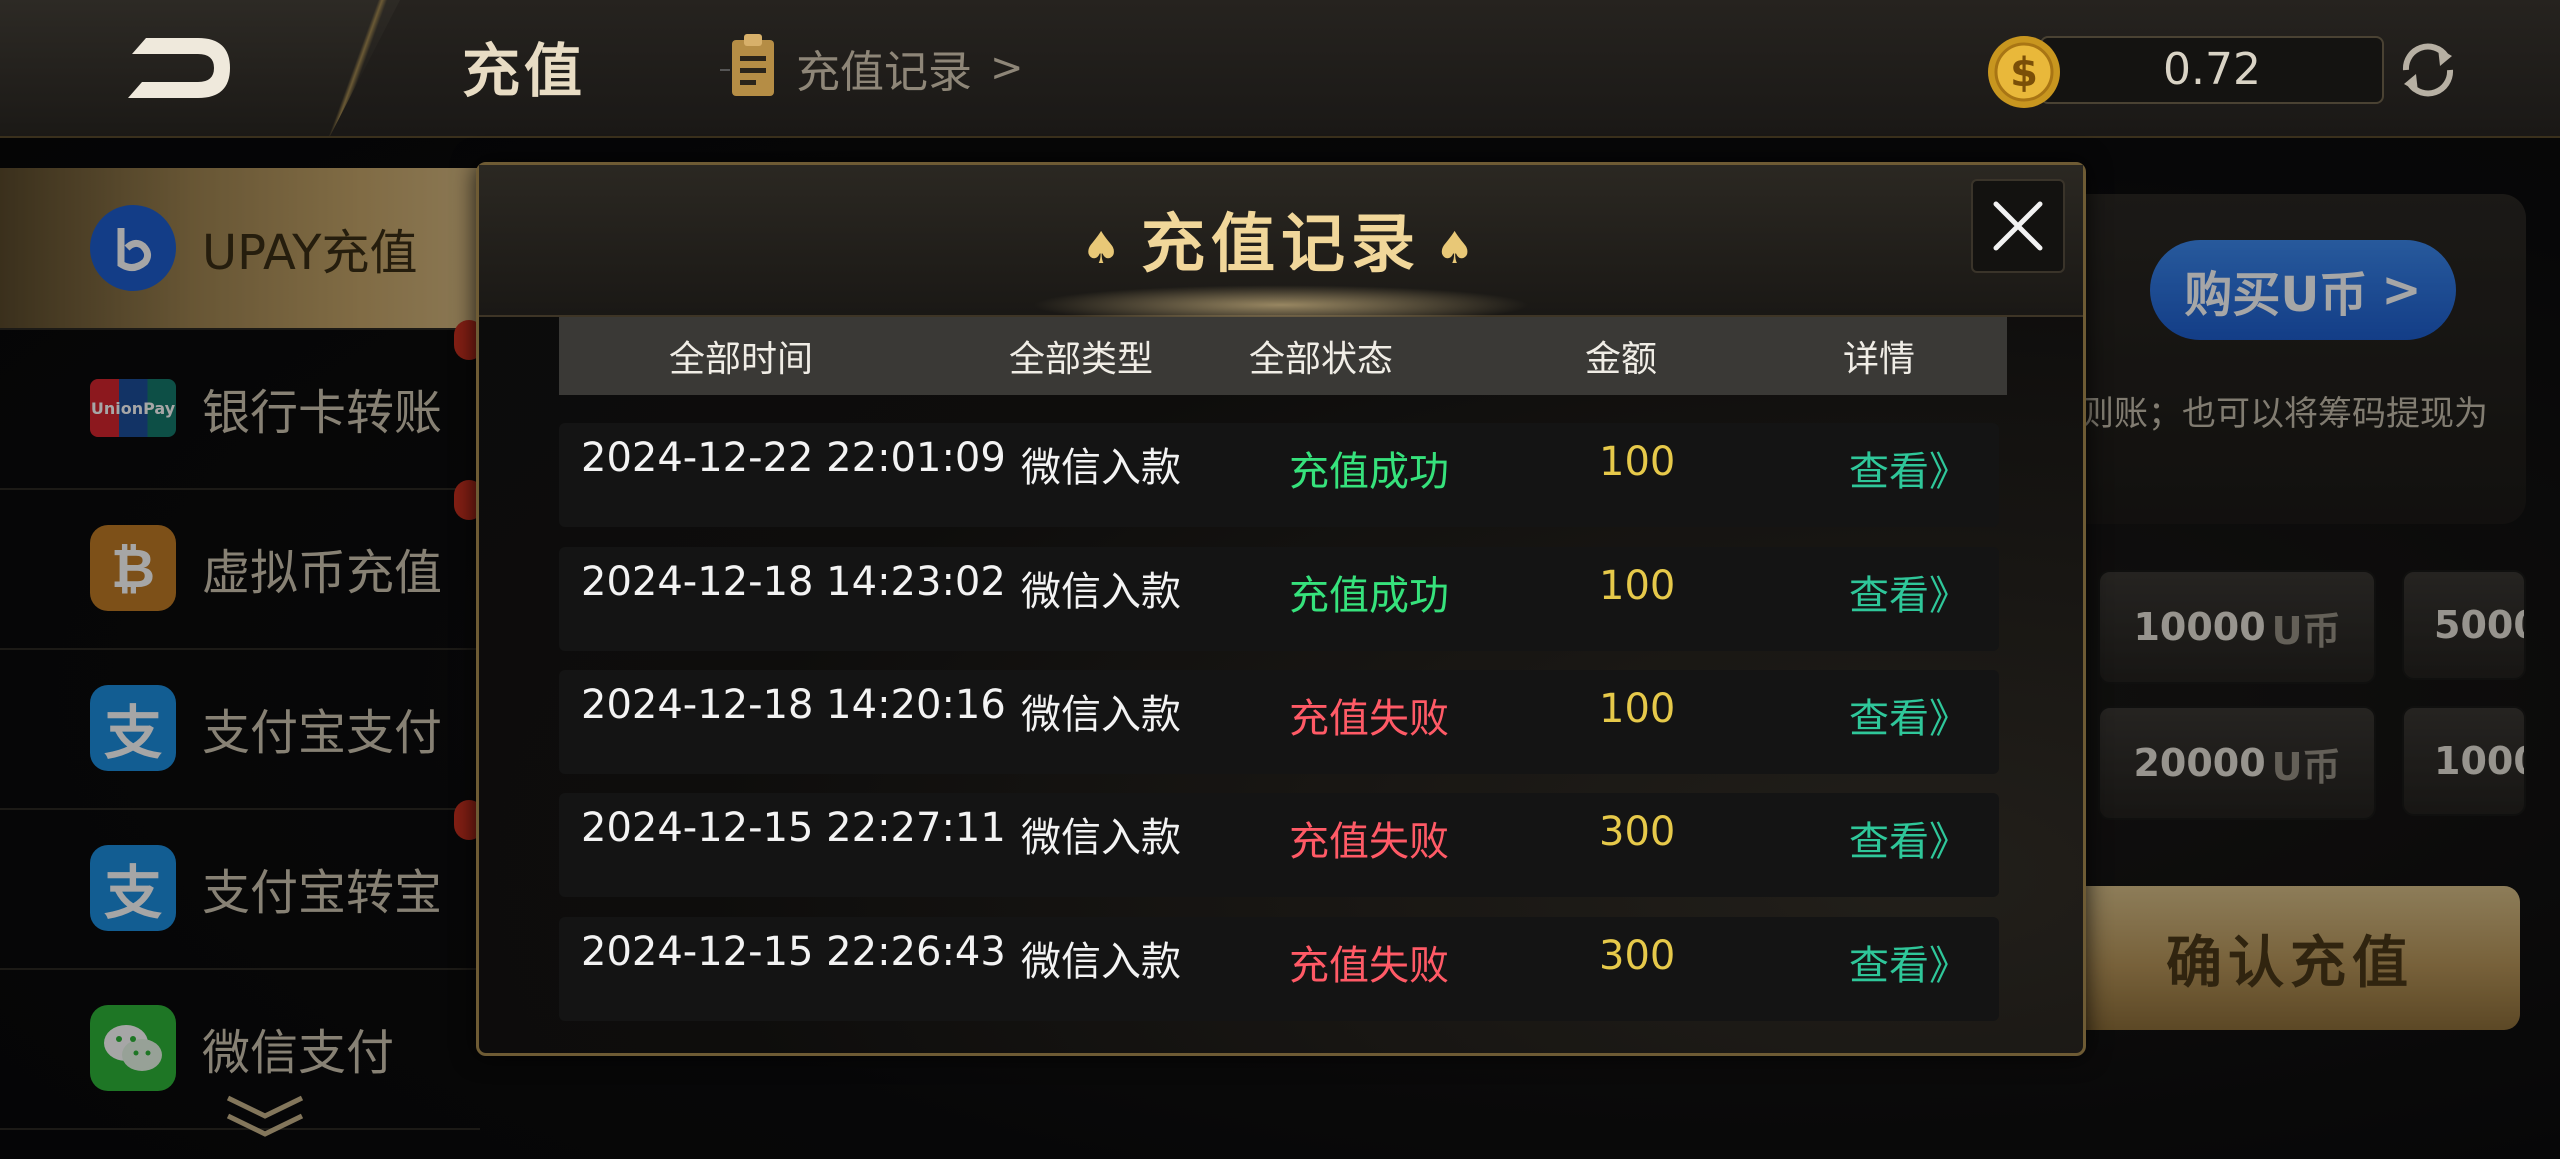  I want to click on close-button, so click(2018, 226).